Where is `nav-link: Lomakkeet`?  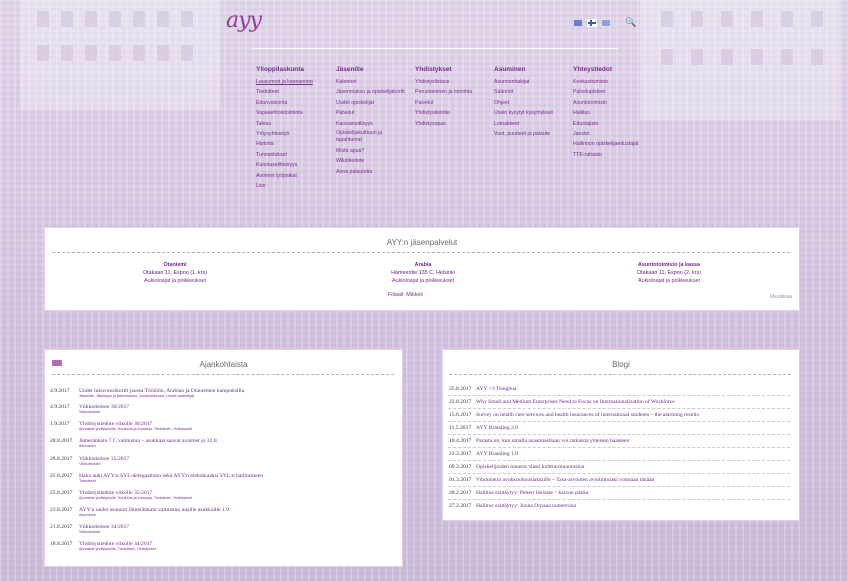
nav-link: Lomakkeet is located at coordinates (534, 124).